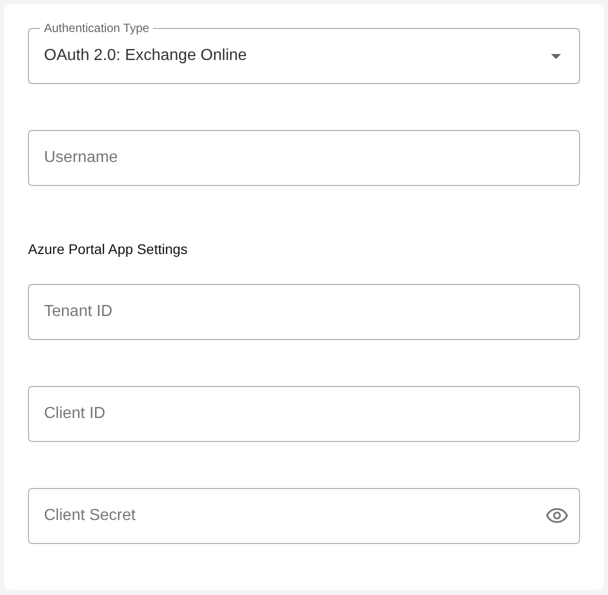 This screenshot has width=608, height=595. I want to click on input-field: Client ID, so click(304, 414).